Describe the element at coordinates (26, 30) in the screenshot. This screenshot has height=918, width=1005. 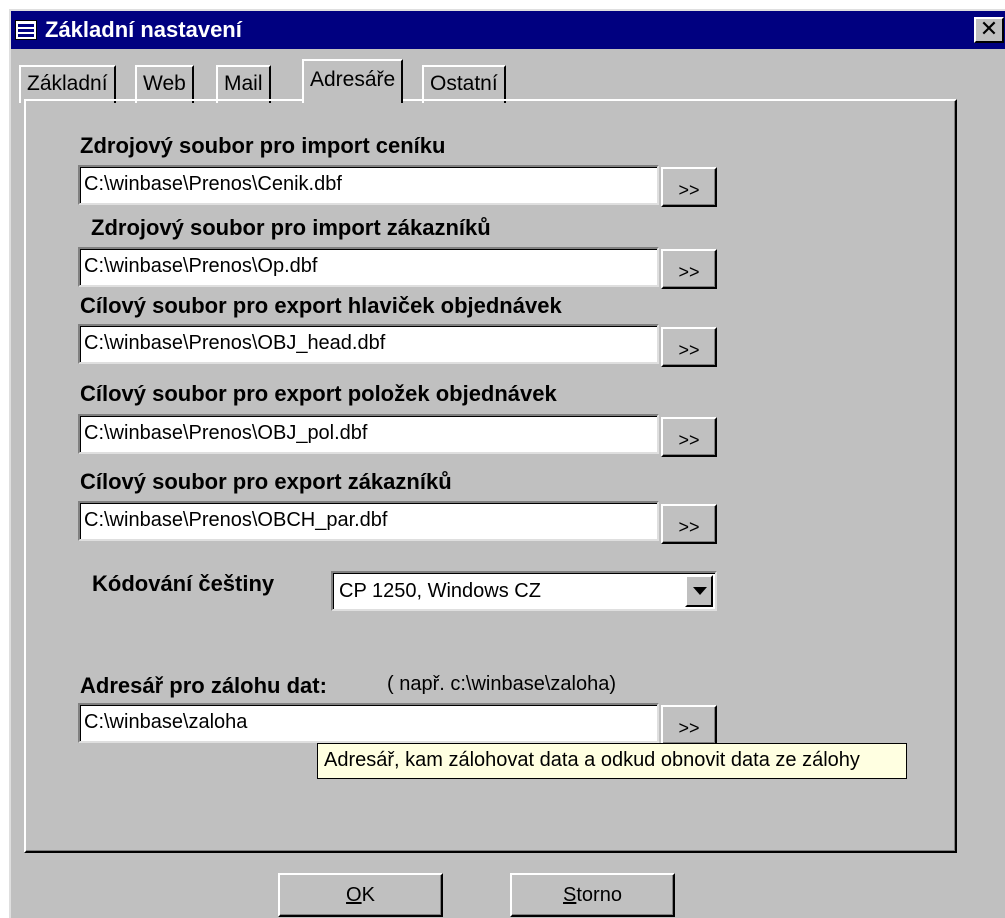
I see `app-icon` at that location.